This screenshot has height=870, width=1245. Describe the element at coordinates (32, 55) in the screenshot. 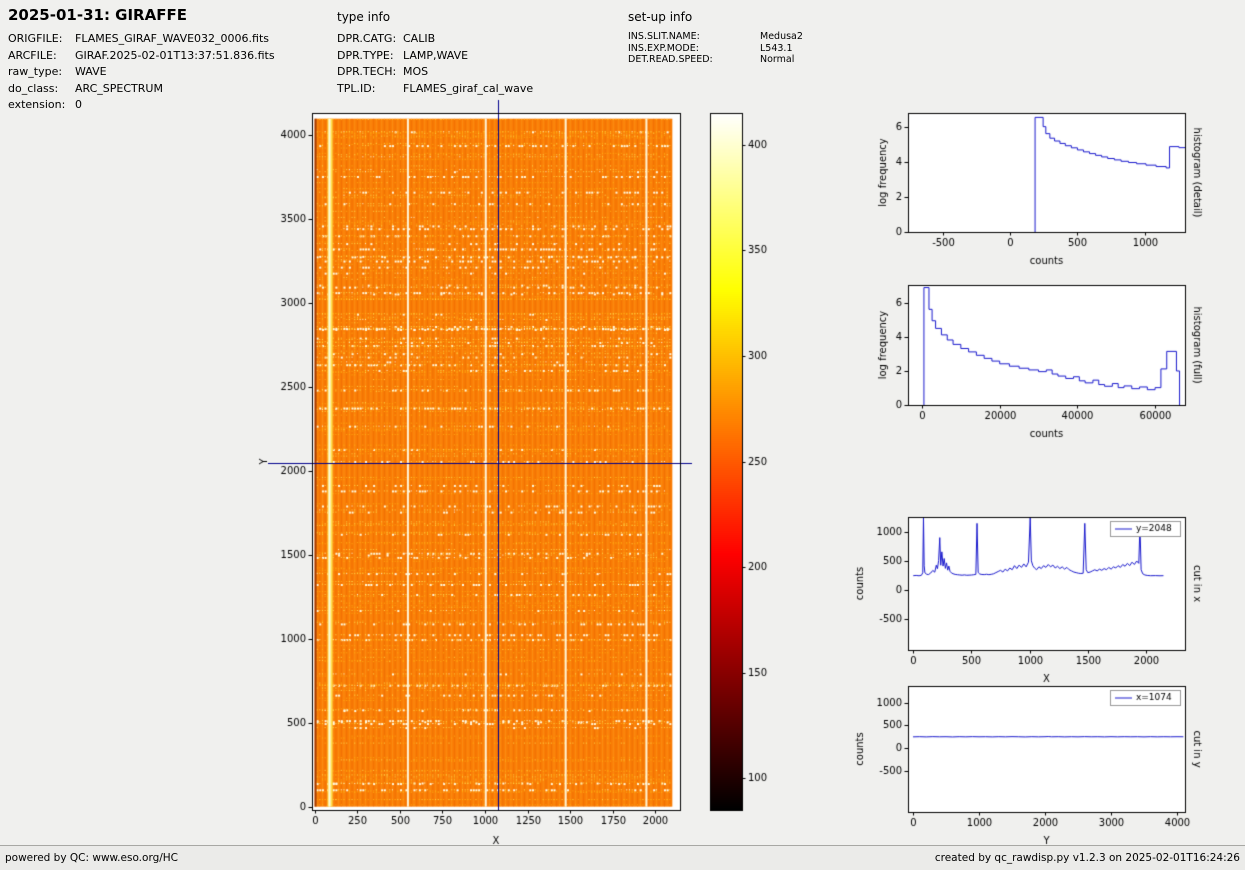

I see `meta-label: ARCFILE:` at that location.